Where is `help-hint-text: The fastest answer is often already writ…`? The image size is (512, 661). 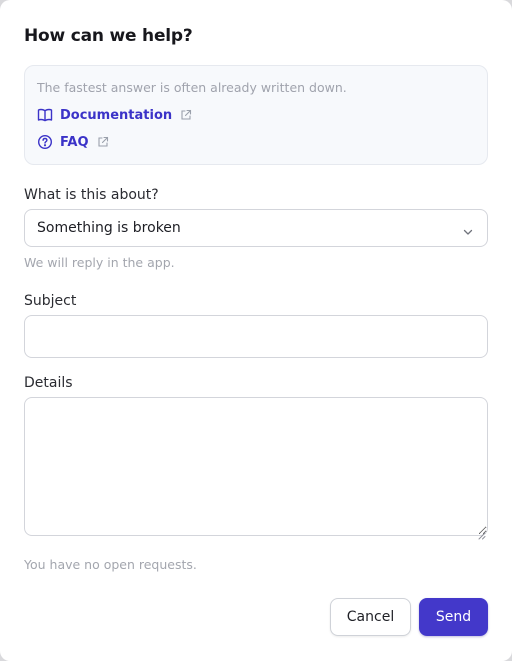 help-hint-text: The fastest answer is often already writ… is located at coordinates (192, 87).